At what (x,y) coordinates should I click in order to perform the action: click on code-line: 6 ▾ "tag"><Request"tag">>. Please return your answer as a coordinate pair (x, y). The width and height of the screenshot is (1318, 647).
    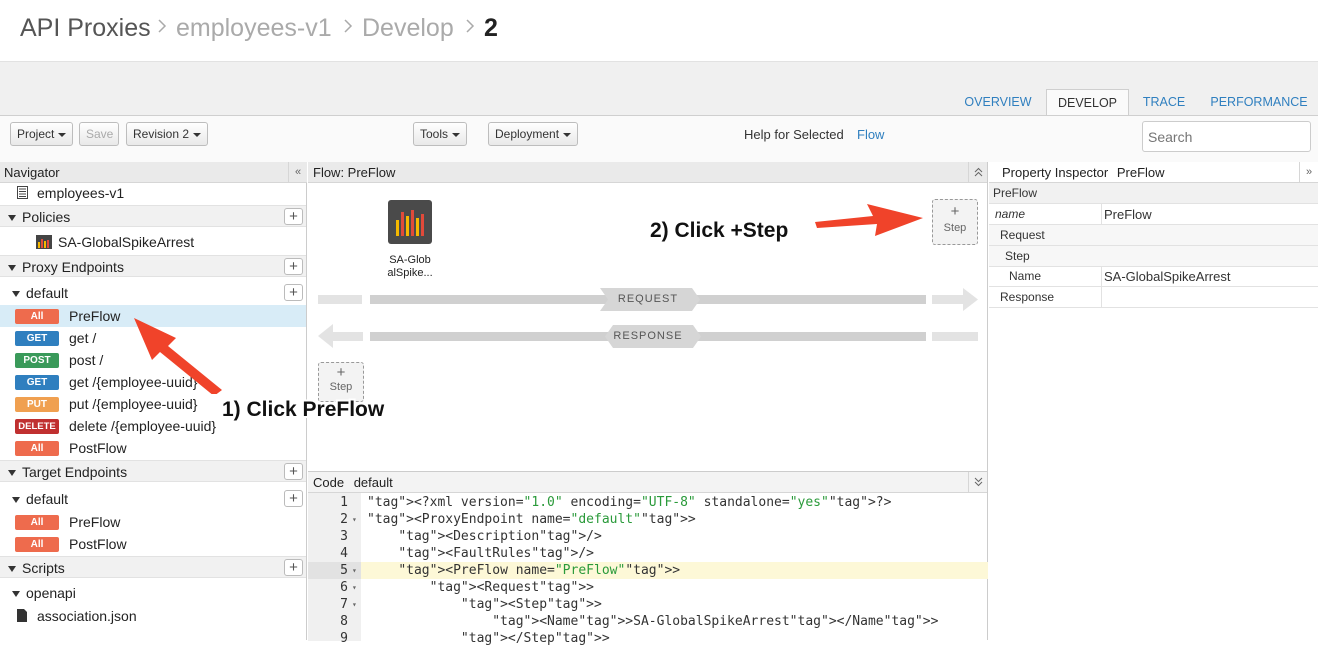
    Looking at the image, I should click on (648, 587).